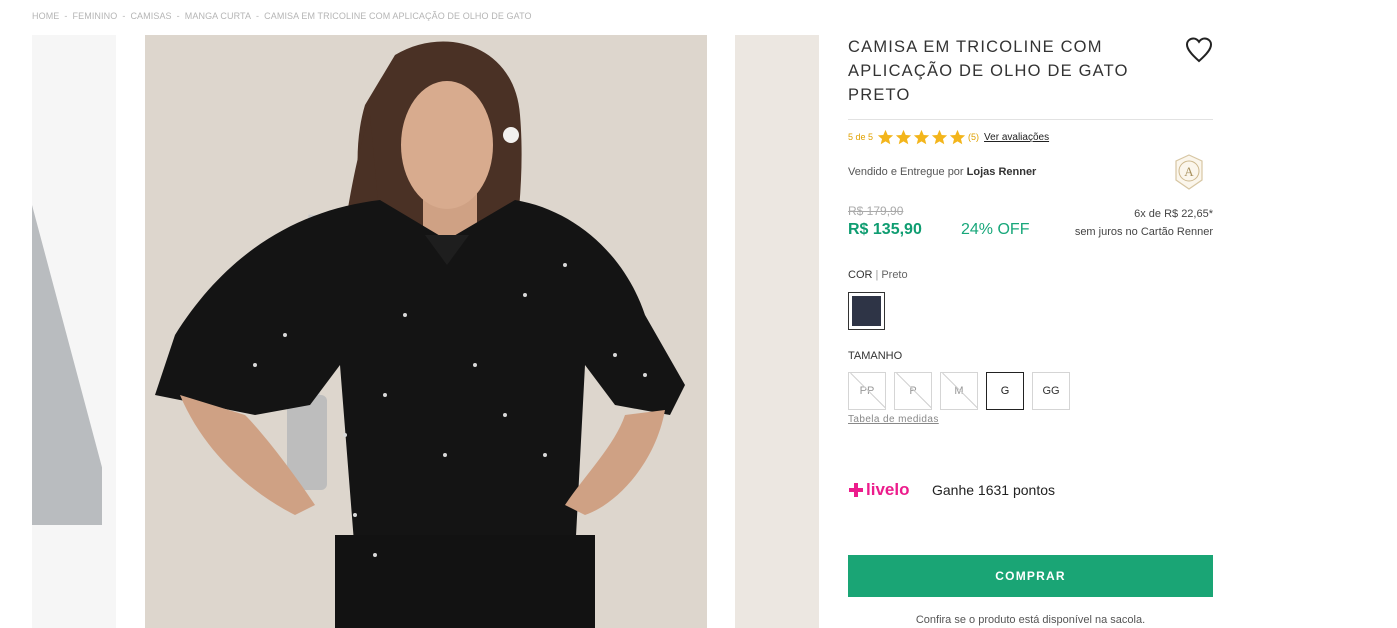  Describe the element at coordinates (1199, 50) in the screenshot. I see `heart-icon` at that location.